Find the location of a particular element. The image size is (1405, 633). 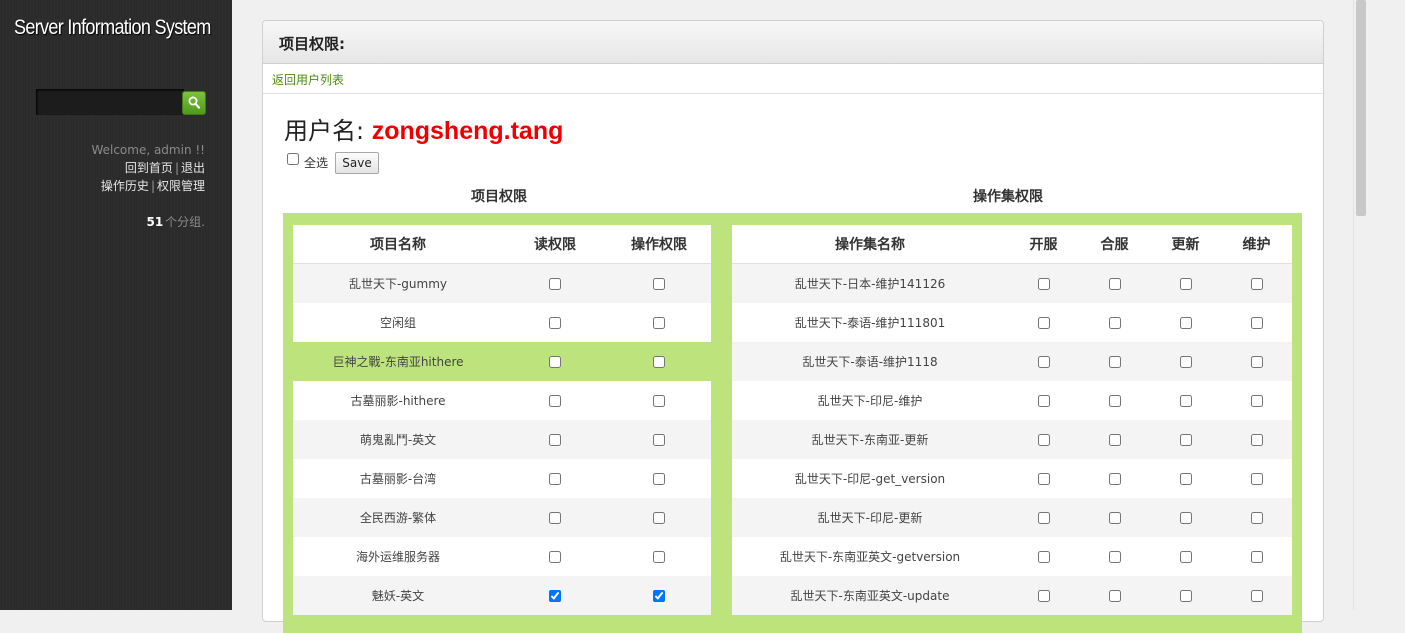

column-header-update: 更新 is located at coordinates (1185, 244).